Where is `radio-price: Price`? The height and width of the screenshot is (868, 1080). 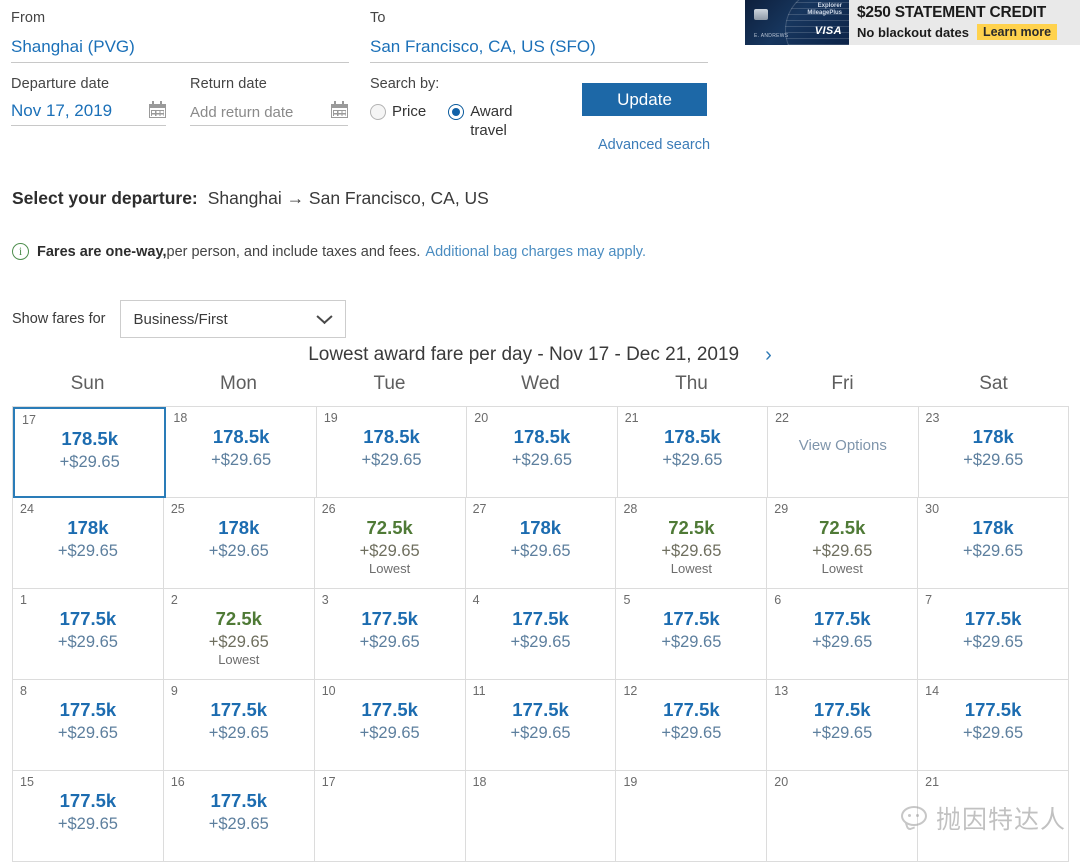
radio-price: Price is located at coordinates (398, 121).